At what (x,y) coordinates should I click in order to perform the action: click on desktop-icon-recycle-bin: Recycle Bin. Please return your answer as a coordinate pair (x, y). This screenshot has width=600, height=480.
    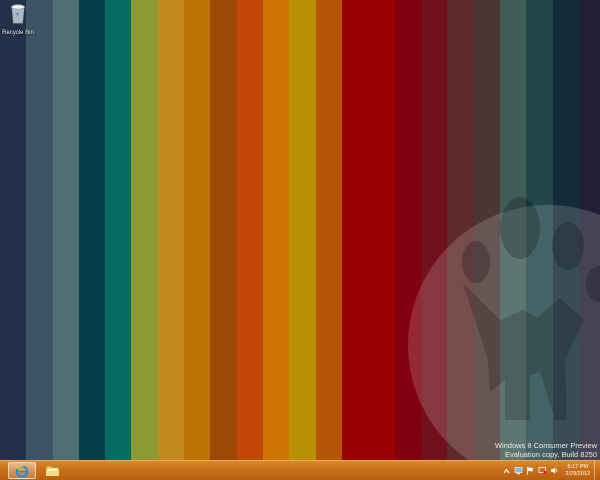
    Looking at the image, I should click on (18, 19).